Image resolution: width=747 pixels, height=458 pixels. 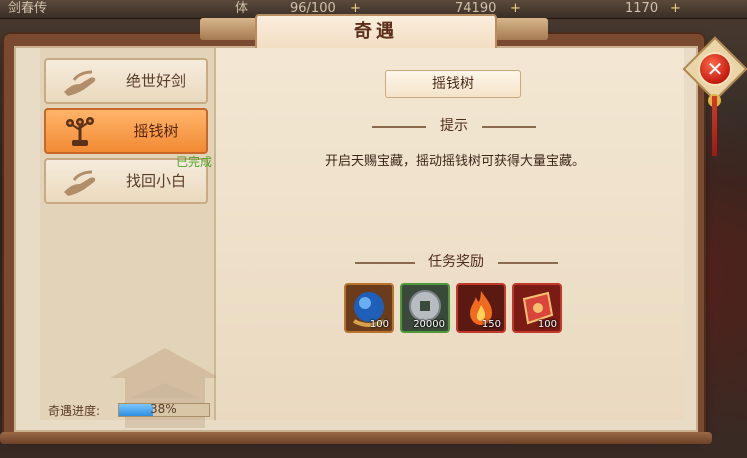 I want to click on money-tree-icon, so click(x=80, y=131).